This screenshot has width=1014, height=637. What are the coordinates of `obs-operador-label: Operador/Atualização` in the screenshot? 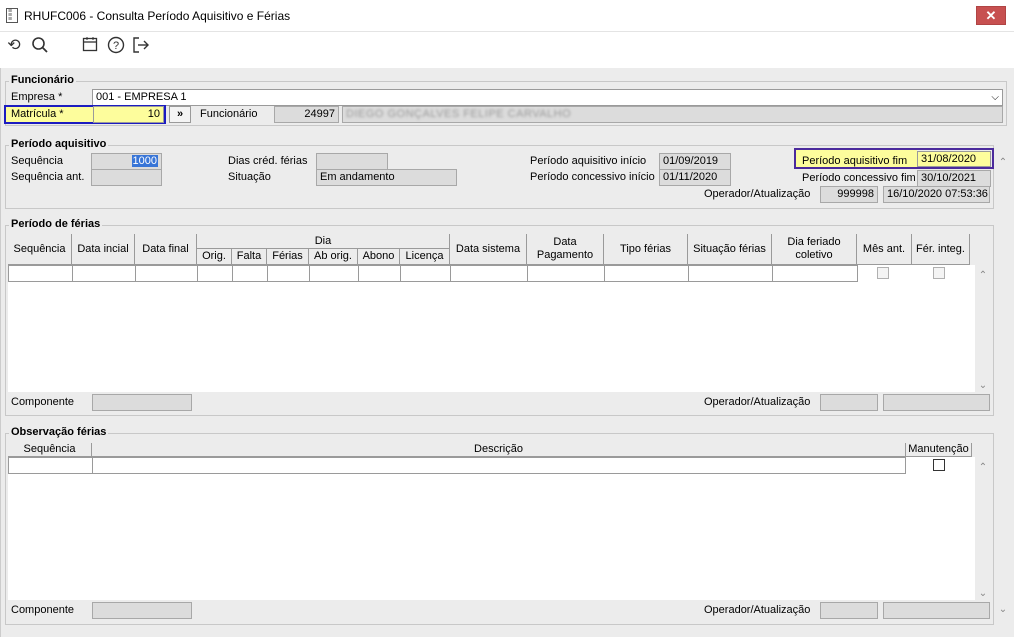 It's located at (757, 610).